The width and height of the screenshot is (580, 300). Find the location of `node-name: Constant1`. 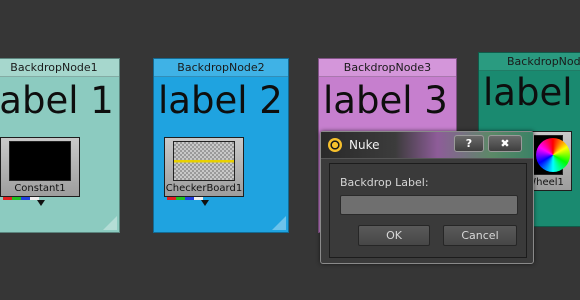

node-name: Constant1 is located at coordinates (40, 188).